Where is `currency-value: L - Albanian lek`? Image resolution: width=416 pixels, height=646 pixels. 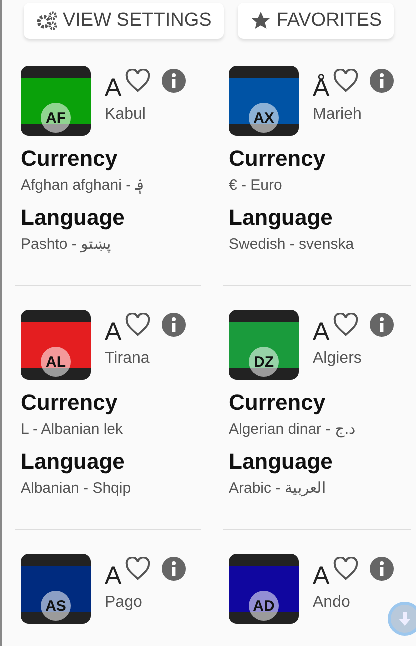 currency-value: L - Albanian lek is located at coordinates (72, 429).